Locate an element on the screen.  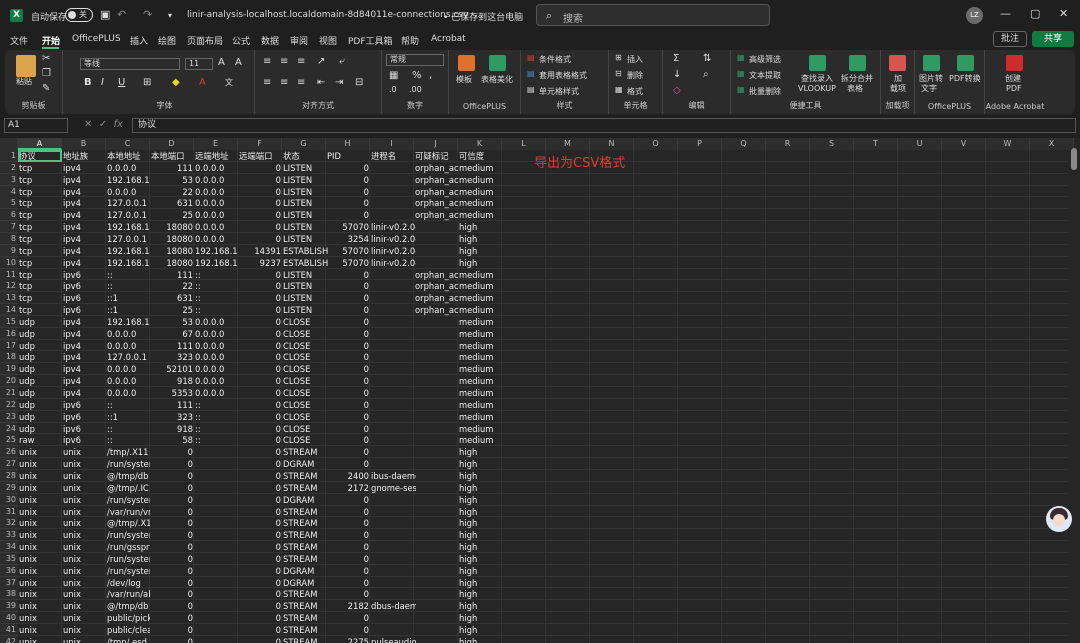
cell-k42: high is located at coordinates (480, 639).